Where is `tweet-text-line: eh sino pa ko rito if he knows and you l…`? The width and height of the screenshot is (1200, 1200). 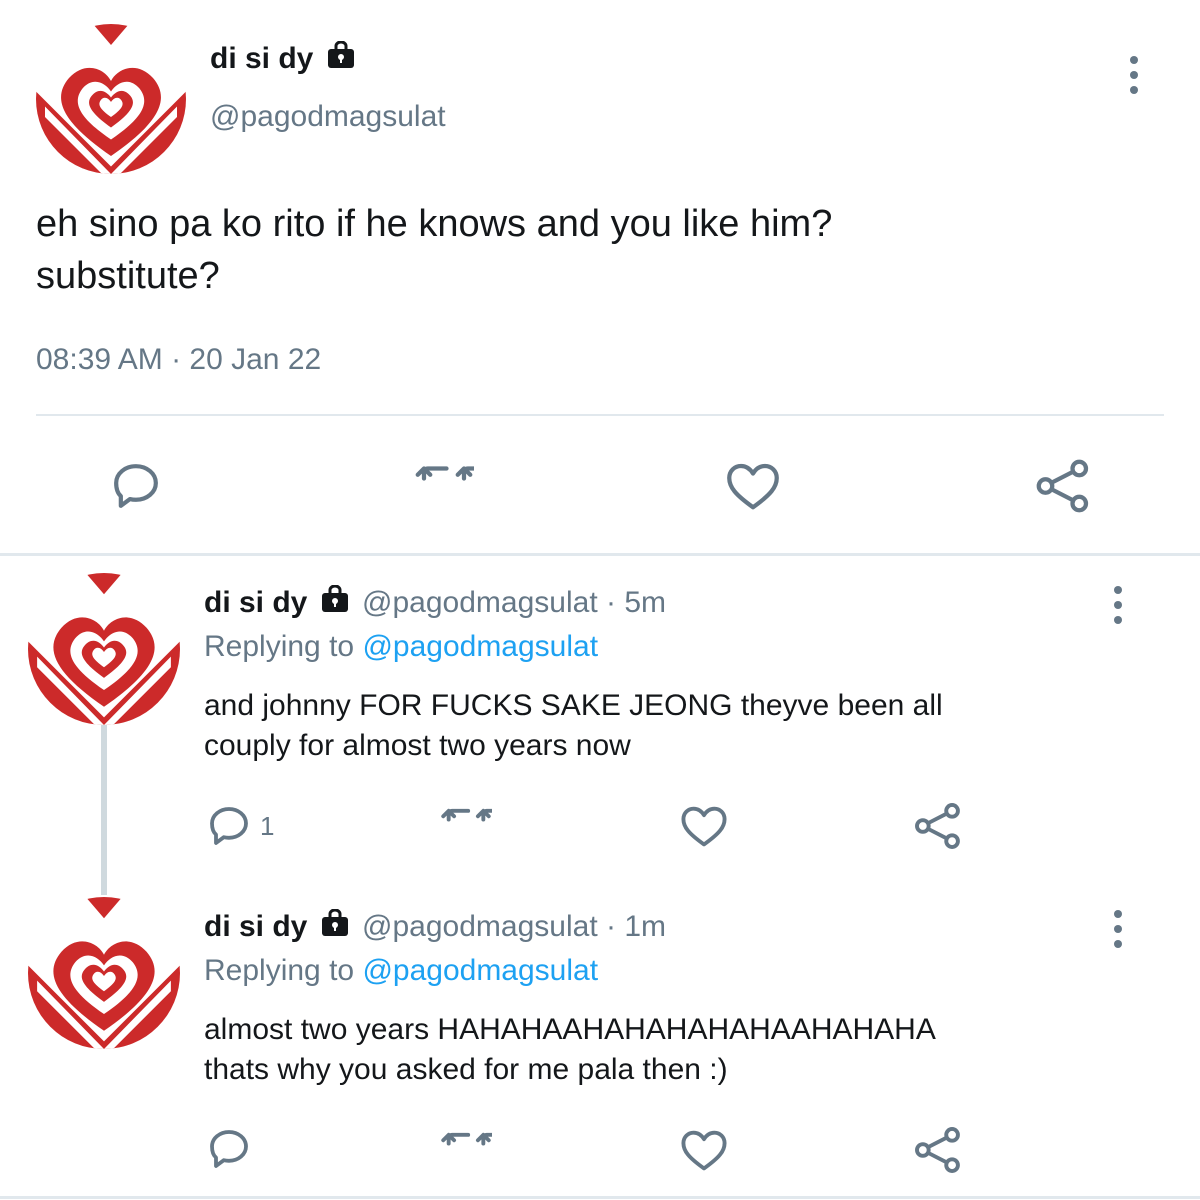 tweet-text-line: eh sino pa ko rito if he knows and you l… is located at coordinates (434, 224).